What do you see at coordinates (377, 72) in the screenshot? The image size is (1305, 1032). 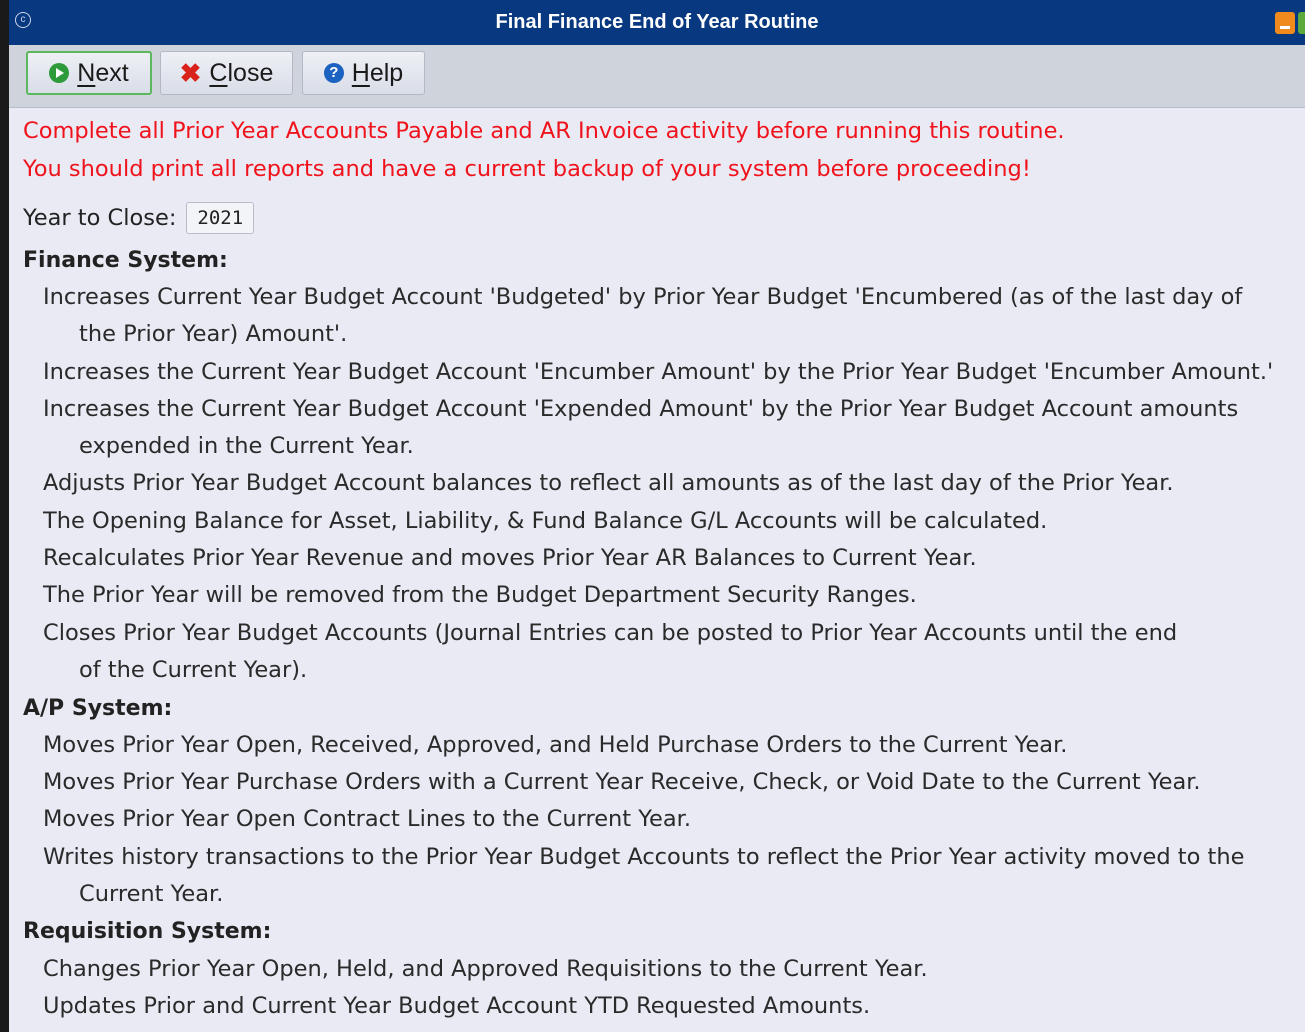 I see `help-button-label: Help` at bounding box center [377, 72].